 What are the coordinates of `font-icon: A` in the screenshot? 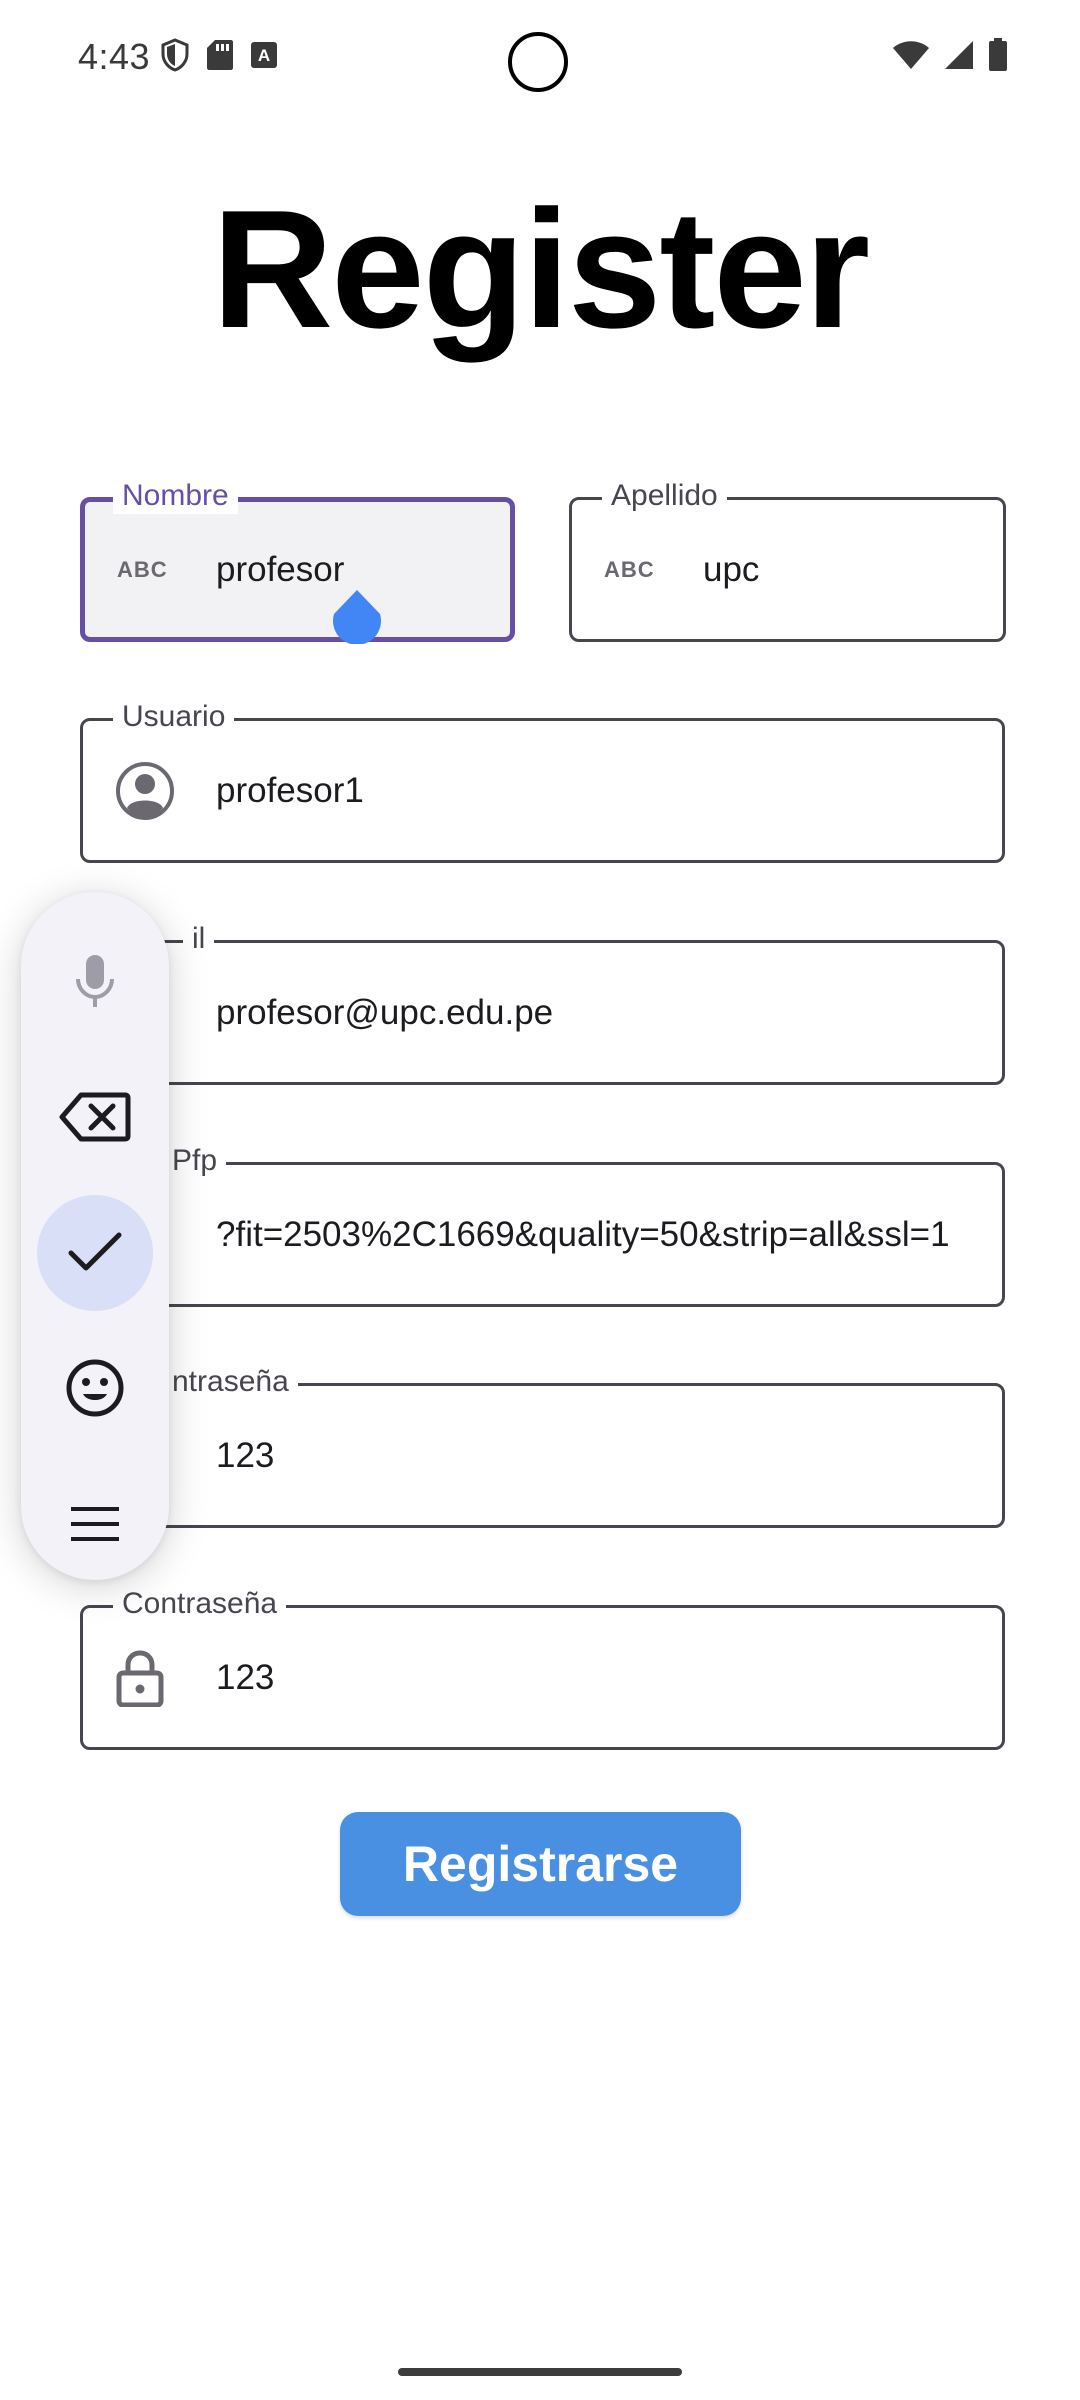 It's located at (264, 57).